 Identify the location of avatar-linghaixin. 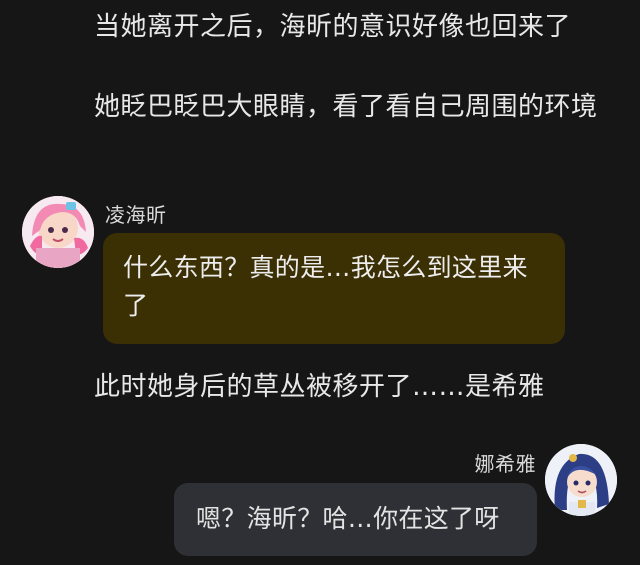
(58, 232).